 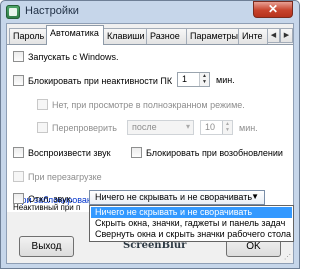 What do you see at coordinates (210, 127) in the screenshot?
I see `recheck-minutes-value: 10` at bounding box center [210, 127].